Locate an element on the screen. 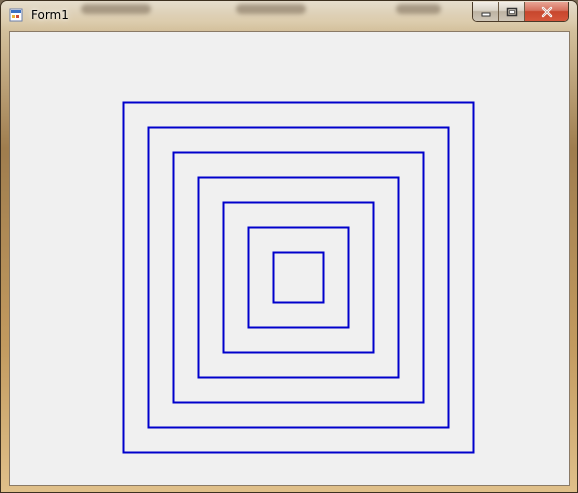 The width and height of the screenshot is (578, 493). minimize-button is located at coordinates (486, 11).